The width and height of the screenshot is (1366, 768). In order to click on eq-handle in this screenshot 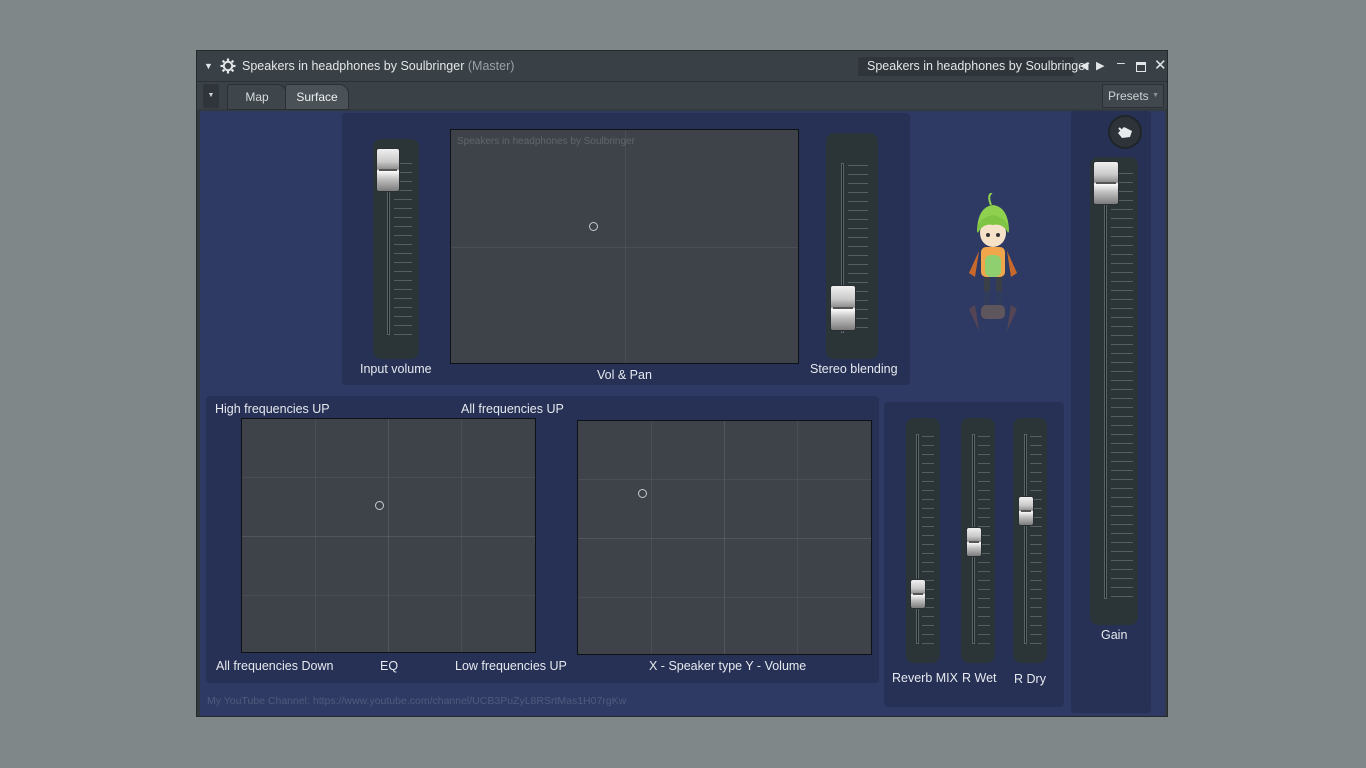, I will do `click(379, 505)`.